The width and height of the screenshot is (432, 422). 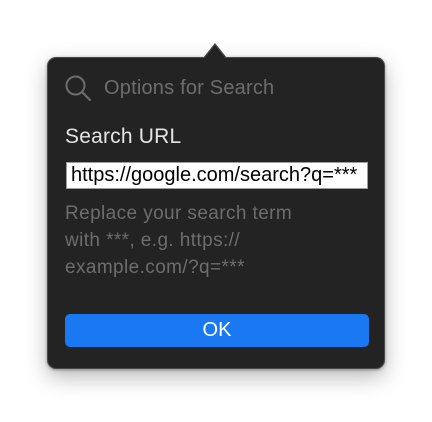 What do you see at coordinates (123, 136) in the screenshot?
I see `search-url-label: Search URL` at bounding box center [123, 136].